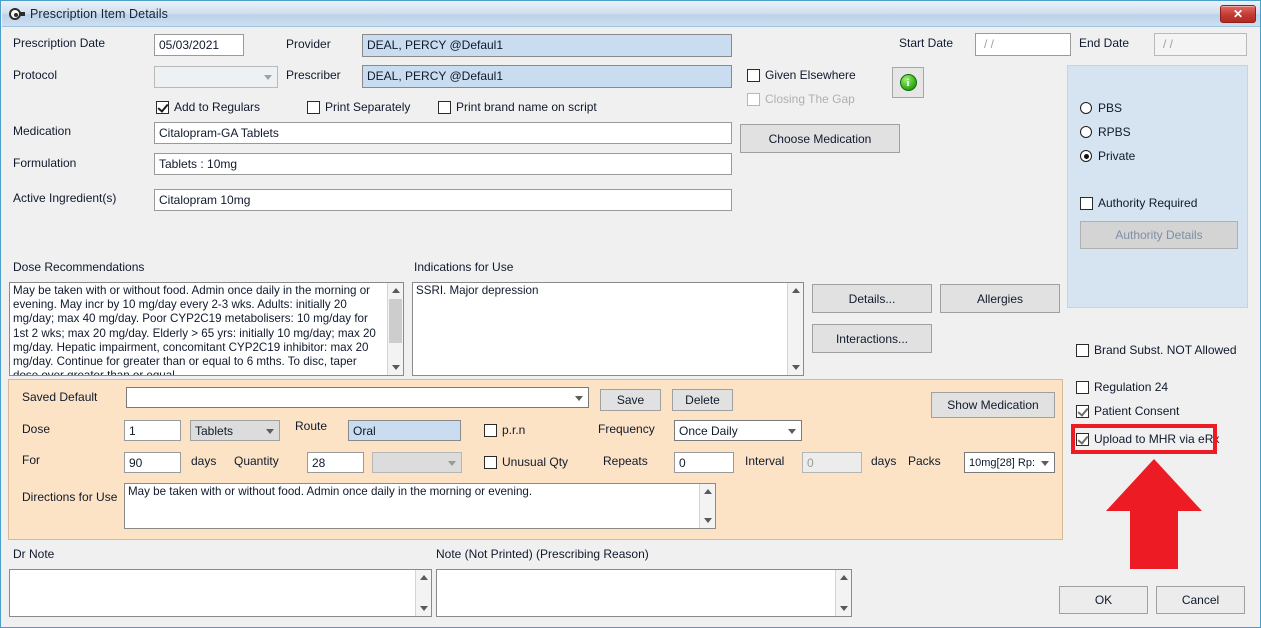  What do you see at coordinates (1137, 411) in the screenshot?
I see `patient-consent-label: Patient Consent` at bounding box center [1137, 411].